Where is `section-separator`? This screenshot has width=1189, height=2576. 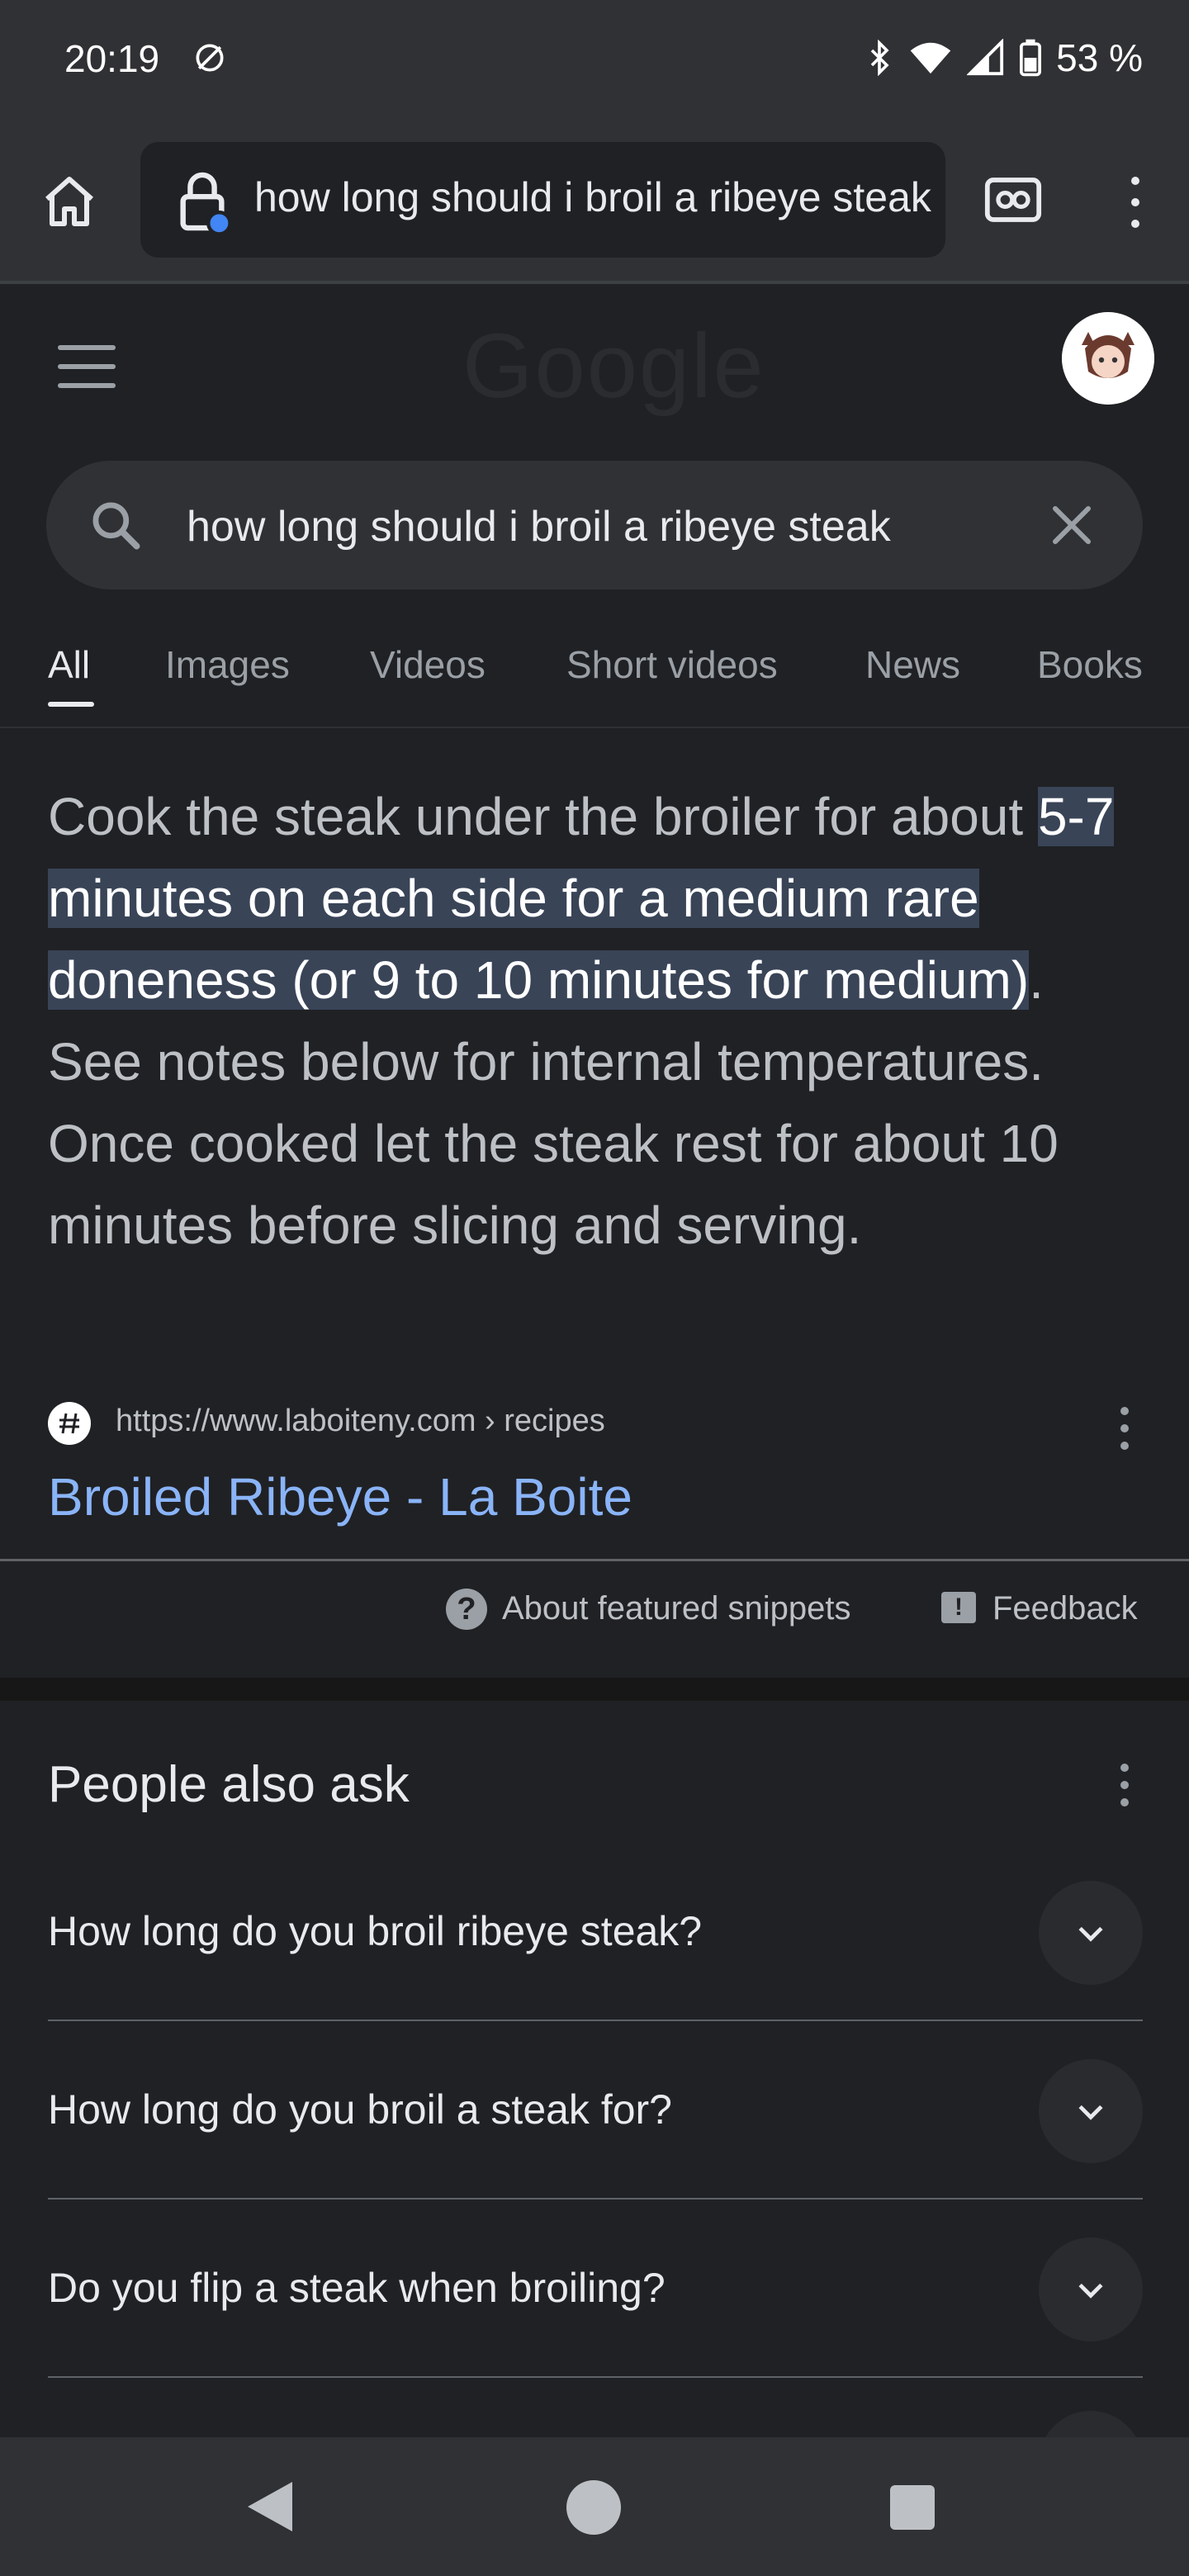 section-separator is located at coordinates (594, 1689).